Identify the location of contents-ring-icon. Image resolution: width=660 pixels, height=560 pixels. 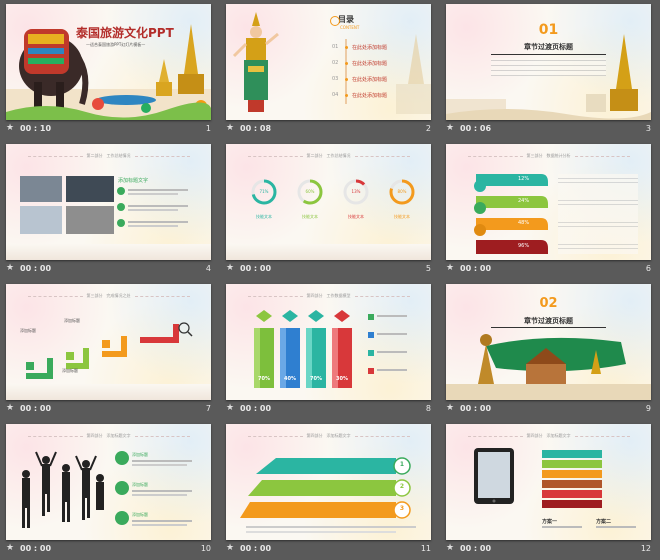
(335, 21).